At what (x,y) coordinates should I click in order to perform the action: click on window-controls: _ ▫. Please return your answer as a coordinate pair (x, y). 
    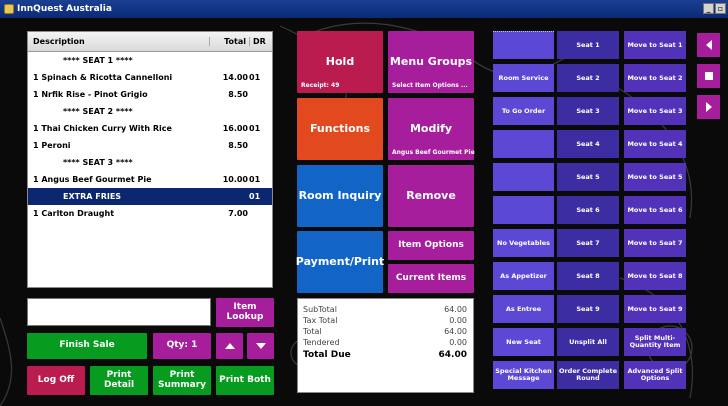
    Looking at the image, I should click on (714, 8).